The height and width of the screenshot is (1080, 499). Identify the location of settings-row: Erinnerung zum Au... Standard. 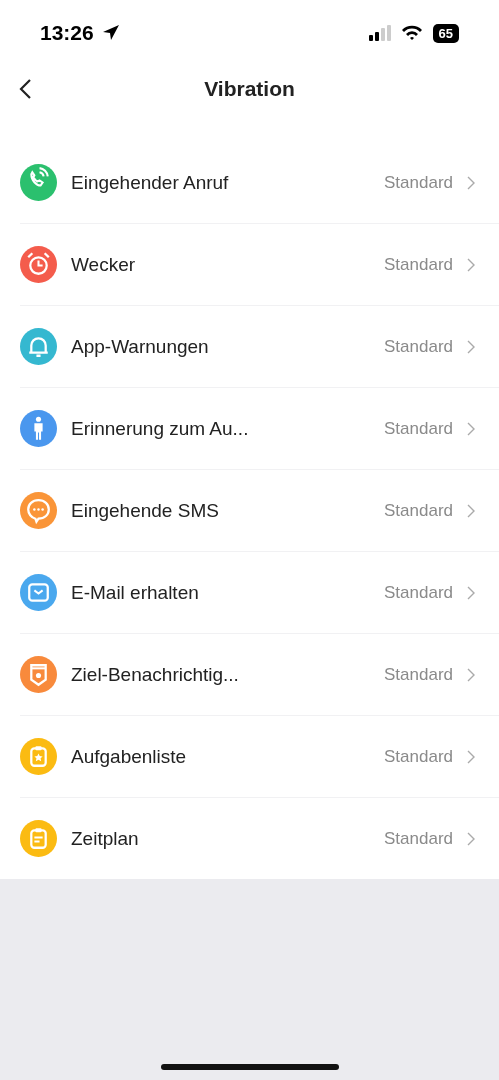
(259, 429).